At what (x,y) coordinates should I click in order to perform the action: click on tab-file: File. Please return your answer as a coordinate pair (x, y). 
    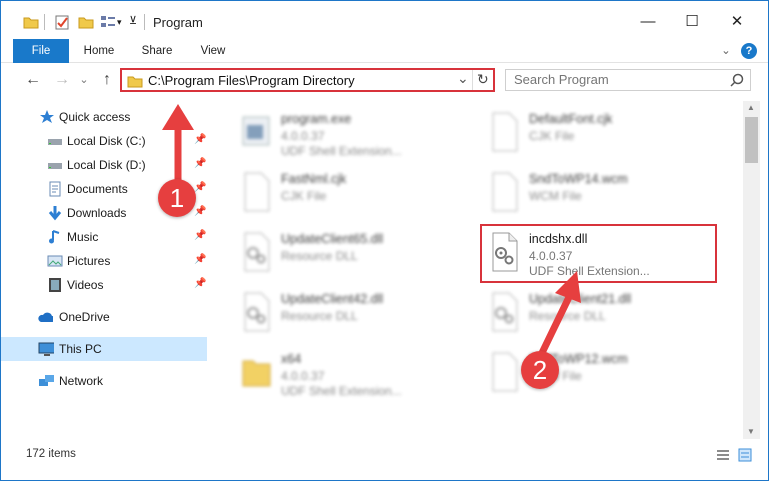
    Looking at the image, I should click on (41, 51).